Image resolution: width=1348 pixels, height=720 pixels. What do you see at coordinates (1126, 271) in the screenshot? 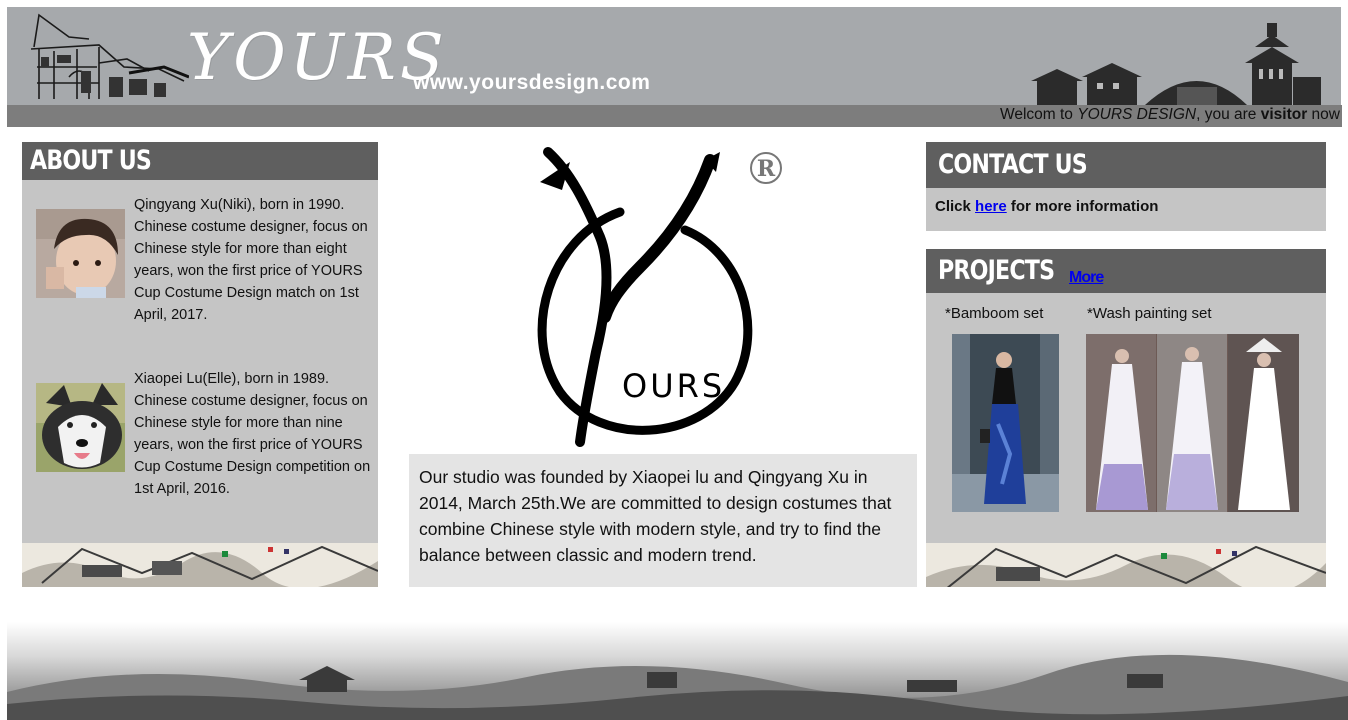
I see `projects-title: PROJECTS More` at bounding box center [1126, 271].